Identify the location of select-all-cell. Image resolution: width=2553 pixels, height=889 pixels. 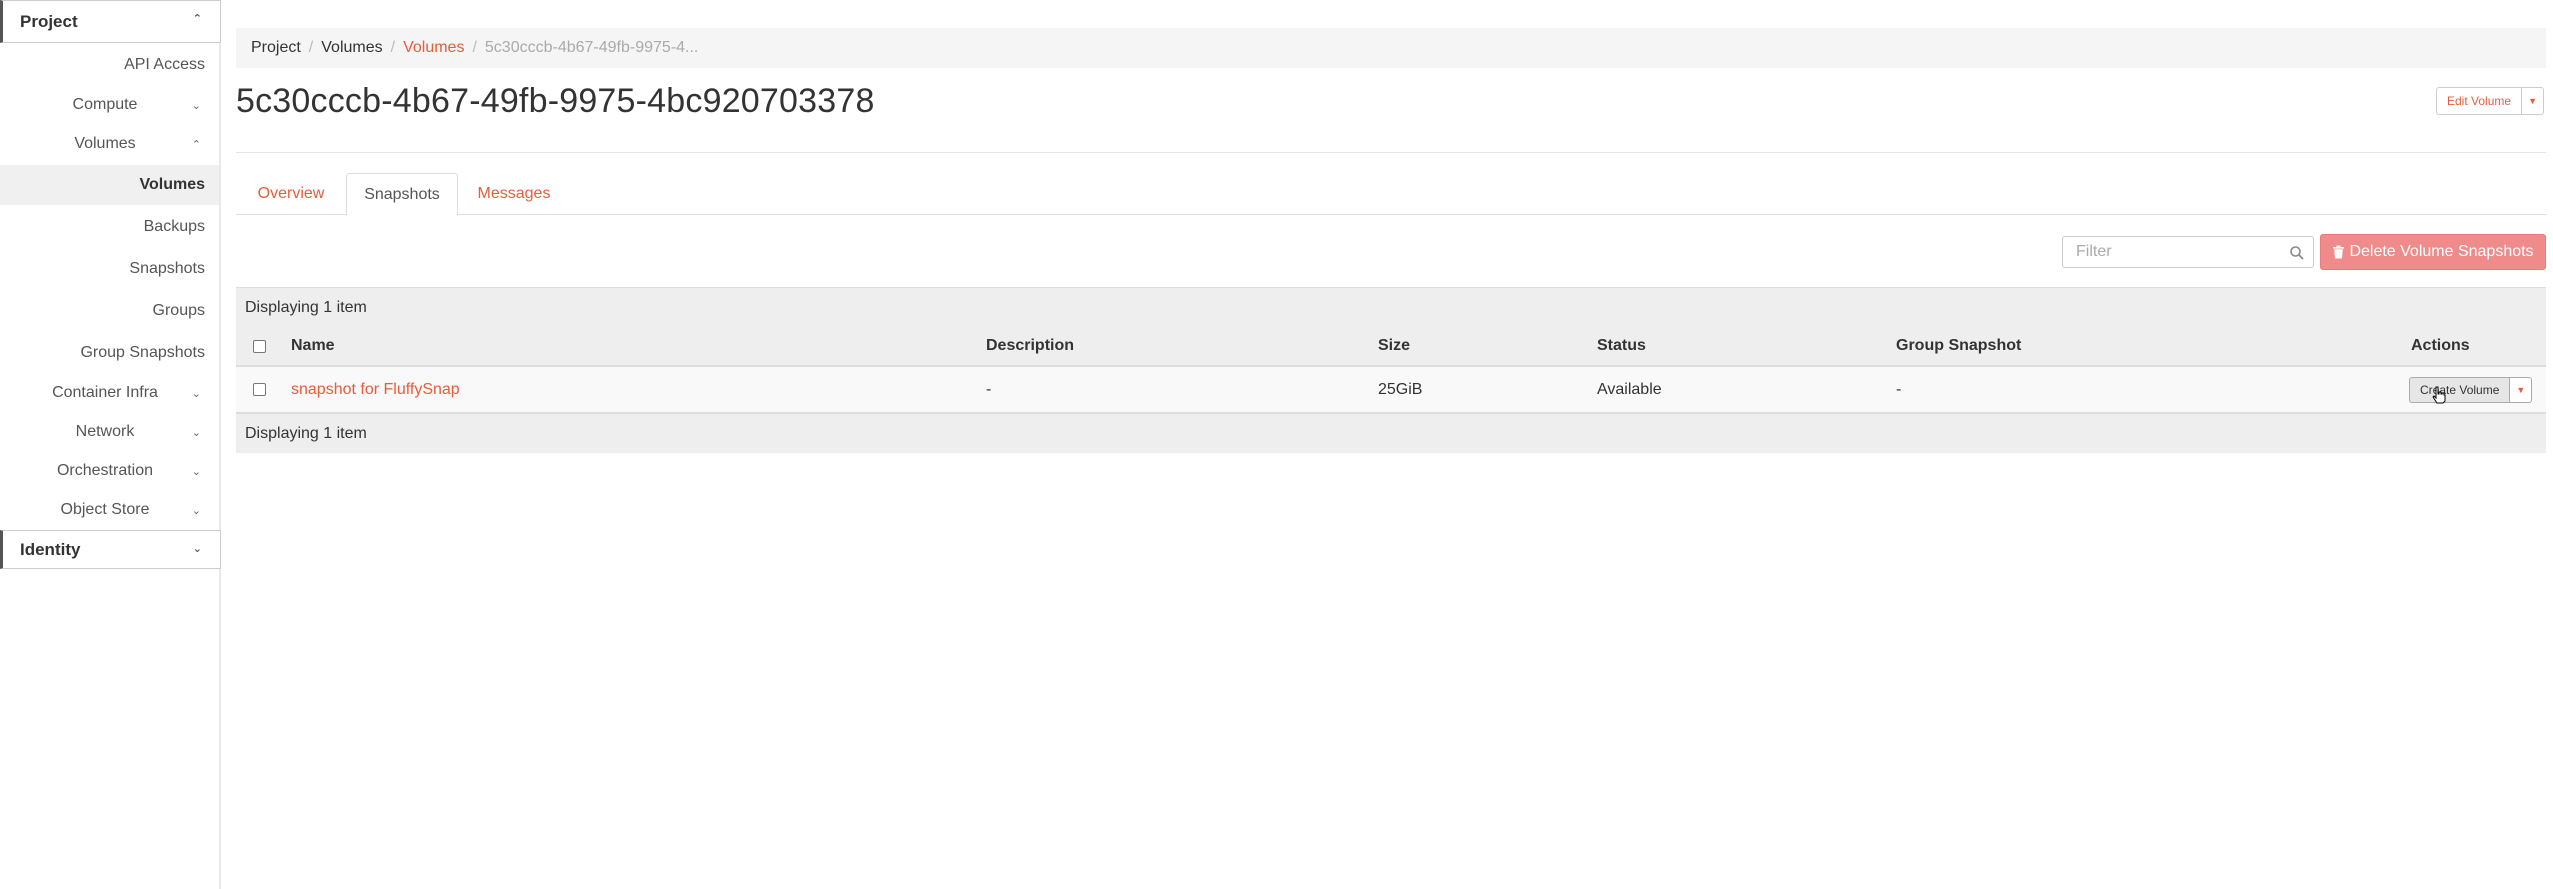
(259, 346).